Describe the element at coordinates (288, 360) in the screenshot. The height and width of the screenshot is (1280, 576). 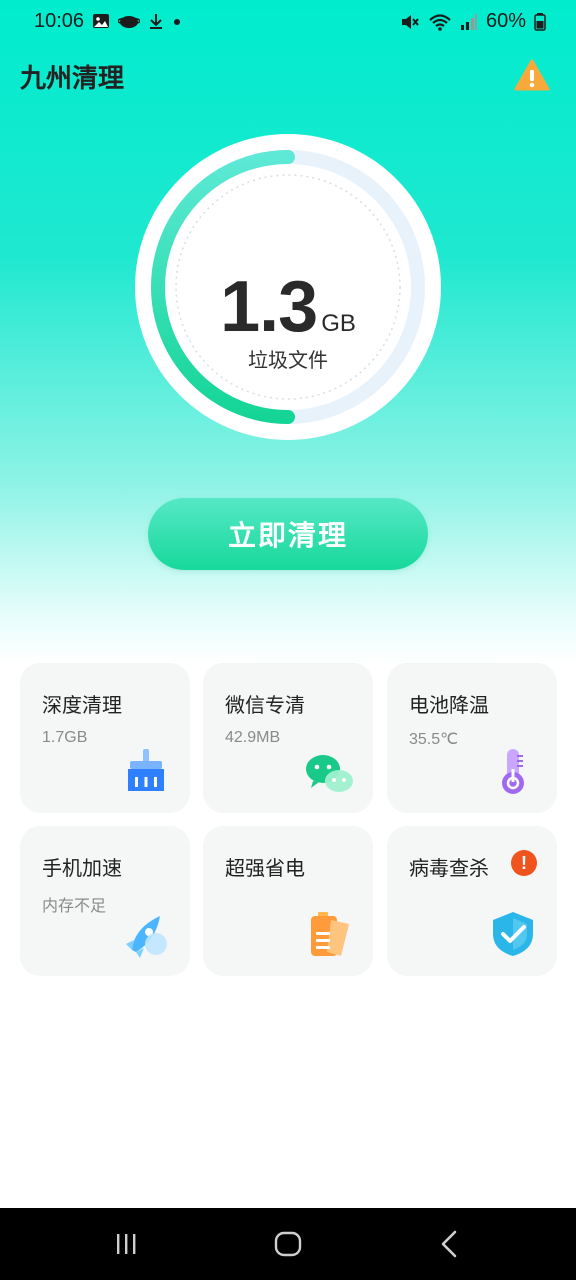
I see `junk-label: 垃圾文件` at that location.